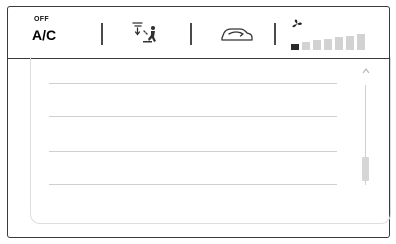 Image resolution: width=396 pixels, height=244 pixels. Describe the element at coordinates (366, 71) in the screenshot. I see `chevron-up-icon` at that location.